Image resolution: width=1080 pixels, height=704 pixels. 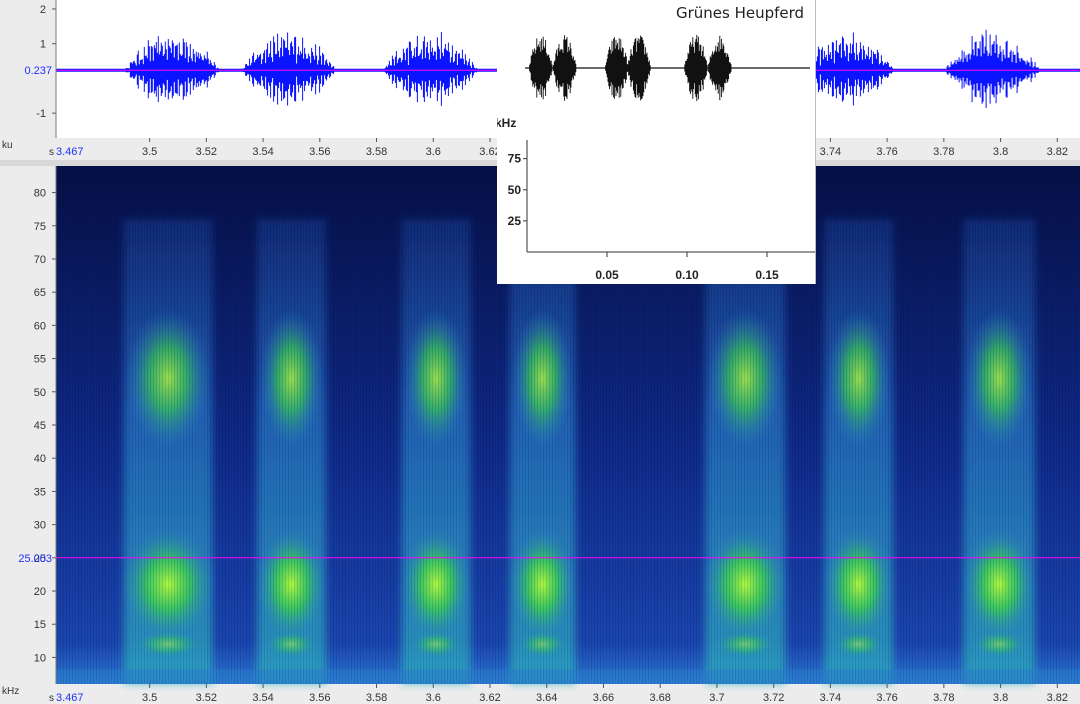 What do you see at coordinates (51, 698) in the screenshot?
I see `spectrogram-x-unit: s` at bounding box center [51, 698].